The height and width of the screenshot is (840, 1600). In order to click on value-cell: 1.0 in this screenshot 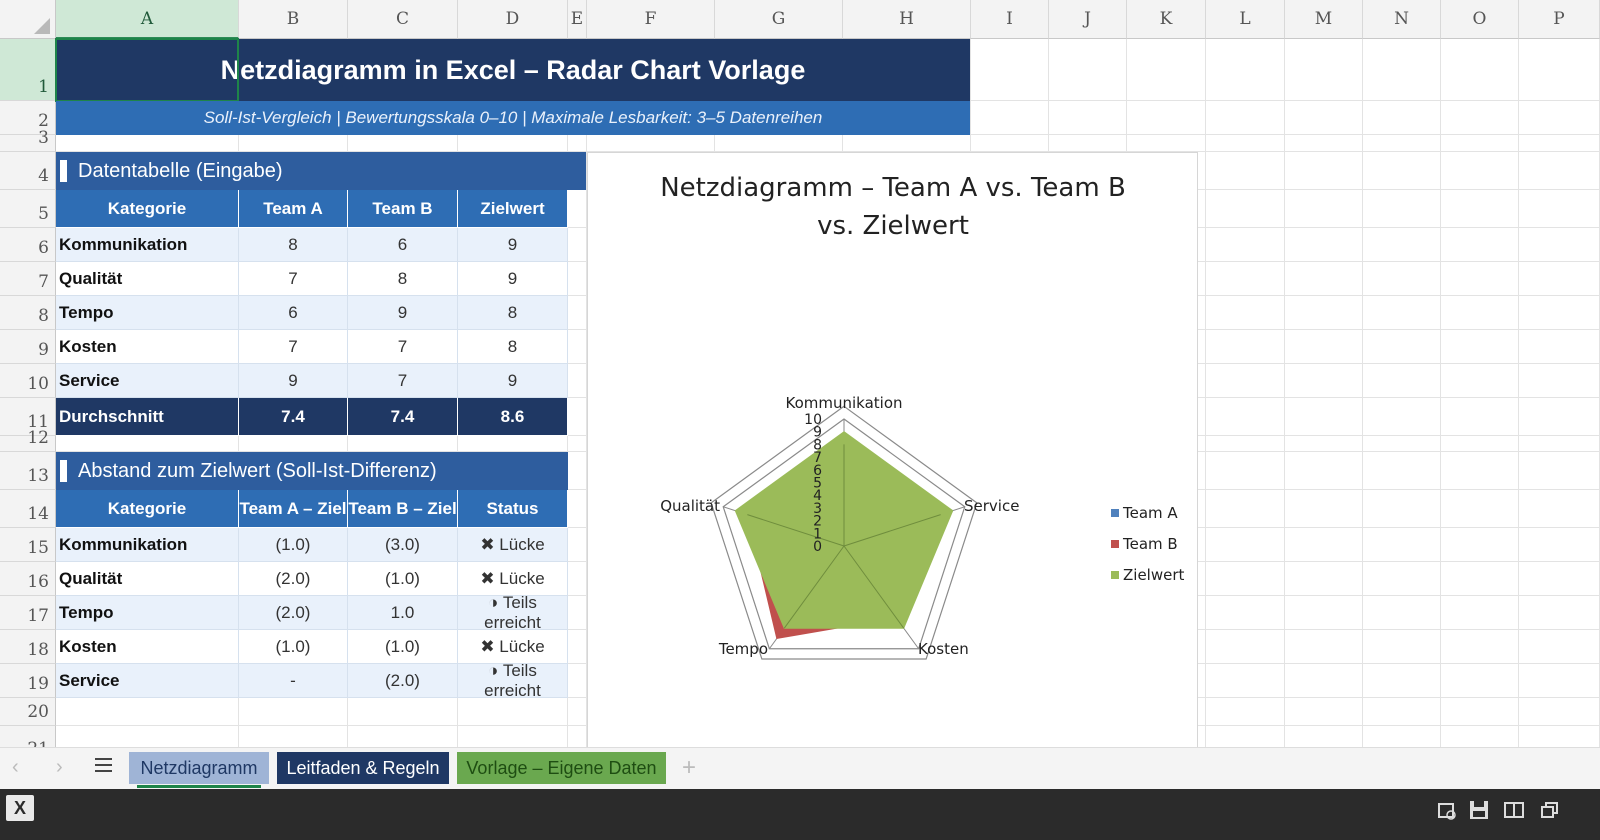, I will do `click(403, 613)`.